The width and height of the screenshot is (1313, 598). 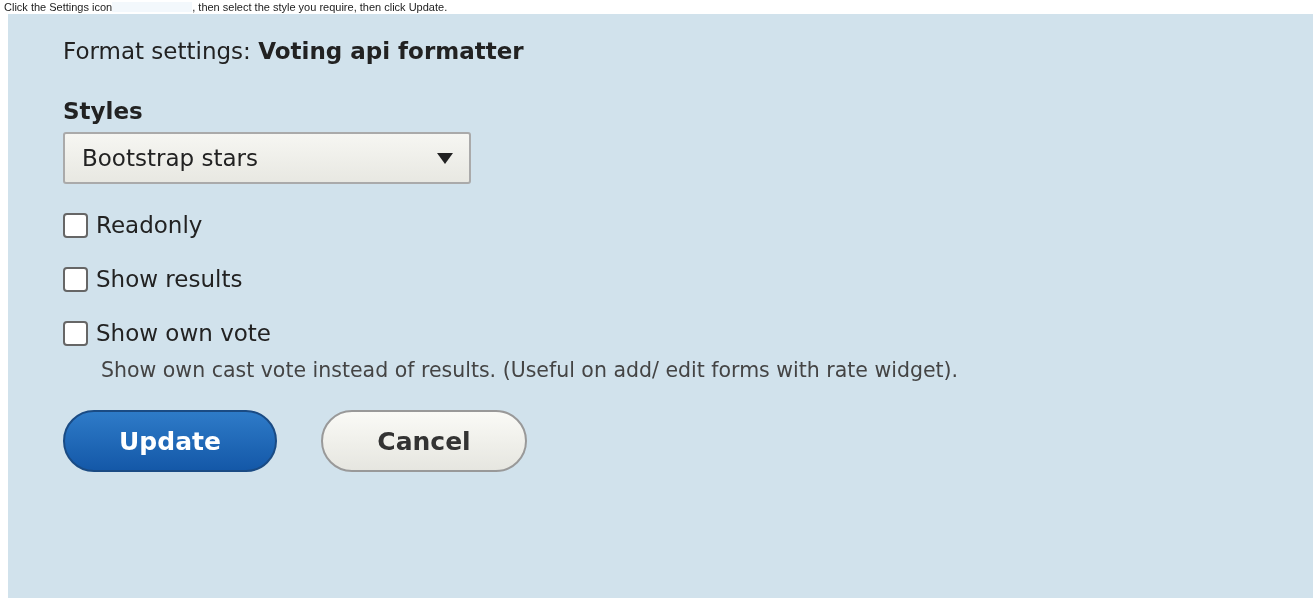 What do you see at coordinates (445, 158) in the screenshot?
I see `caret-icon` at bounding box center [445, 158].